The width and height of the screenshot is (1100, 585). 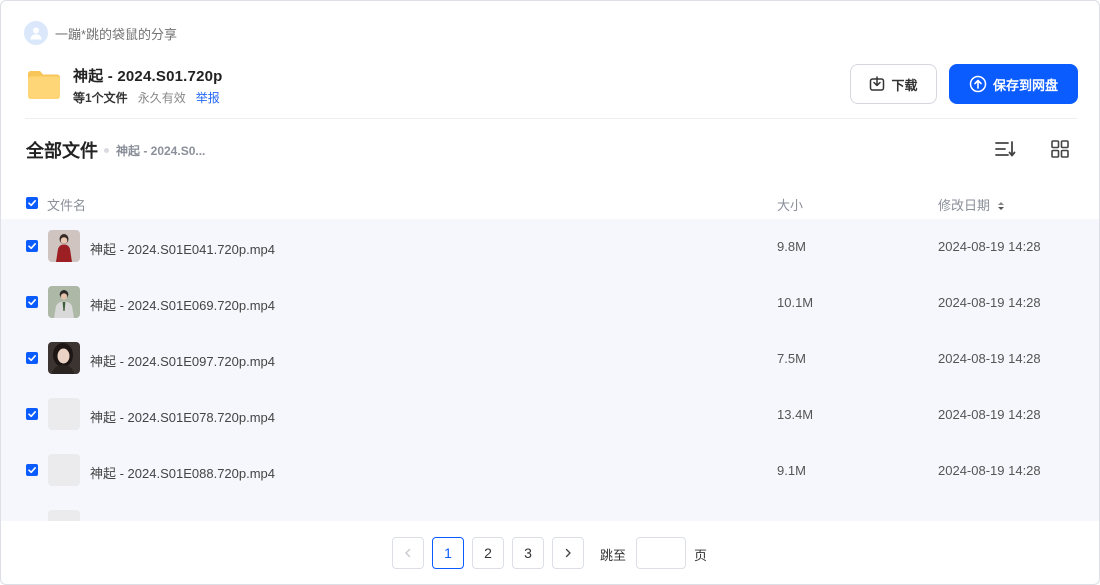 I want to click on sort-icon, so click(x=1005, y=149).